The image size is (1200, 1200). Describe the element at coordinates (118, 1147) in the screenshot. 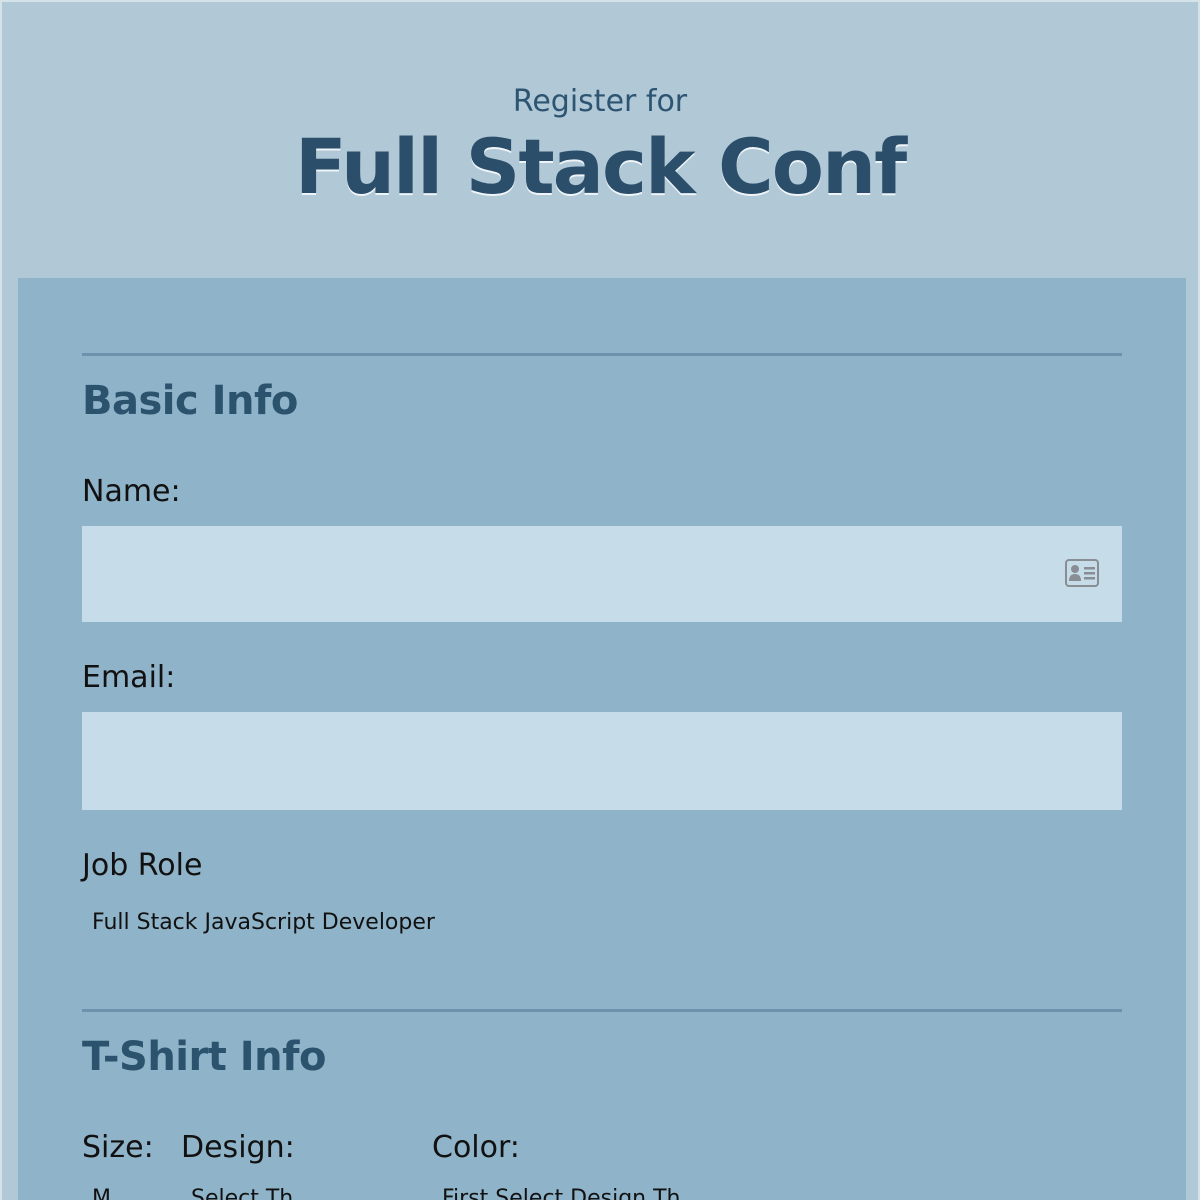

I see `size-label: Size:` at that location.